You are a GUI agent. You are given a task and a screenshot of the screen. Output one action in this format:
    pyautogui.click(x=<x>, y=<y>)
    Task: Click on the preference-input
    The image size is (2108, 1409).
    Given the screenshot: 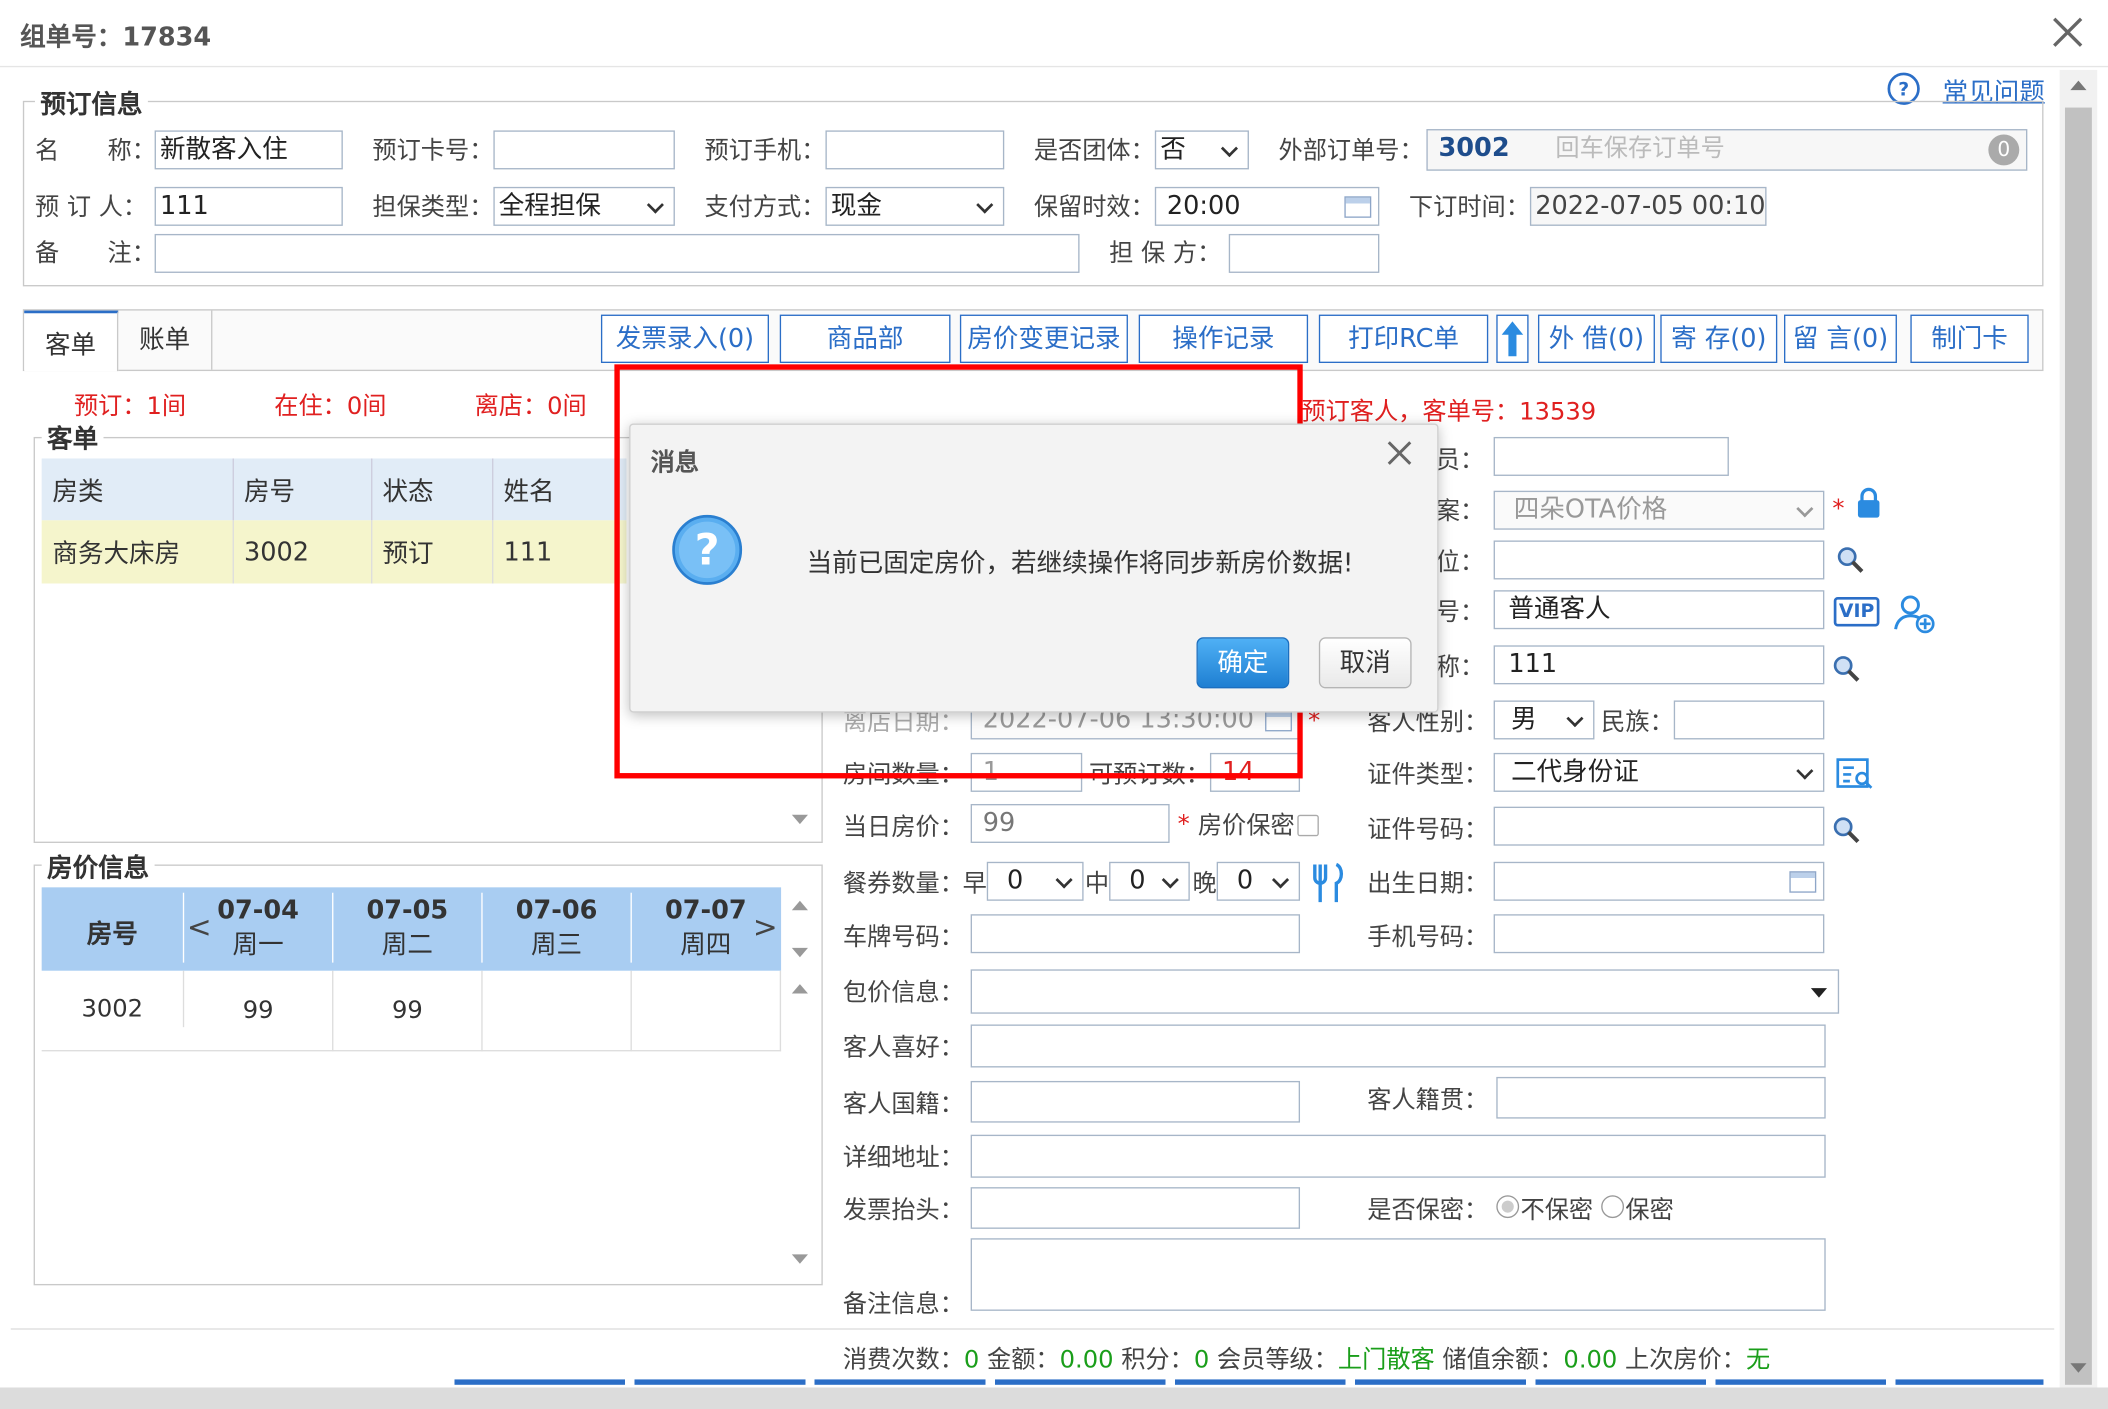 What is the action you would take?
    pyautogui.click(x=1398, y=1046)
    